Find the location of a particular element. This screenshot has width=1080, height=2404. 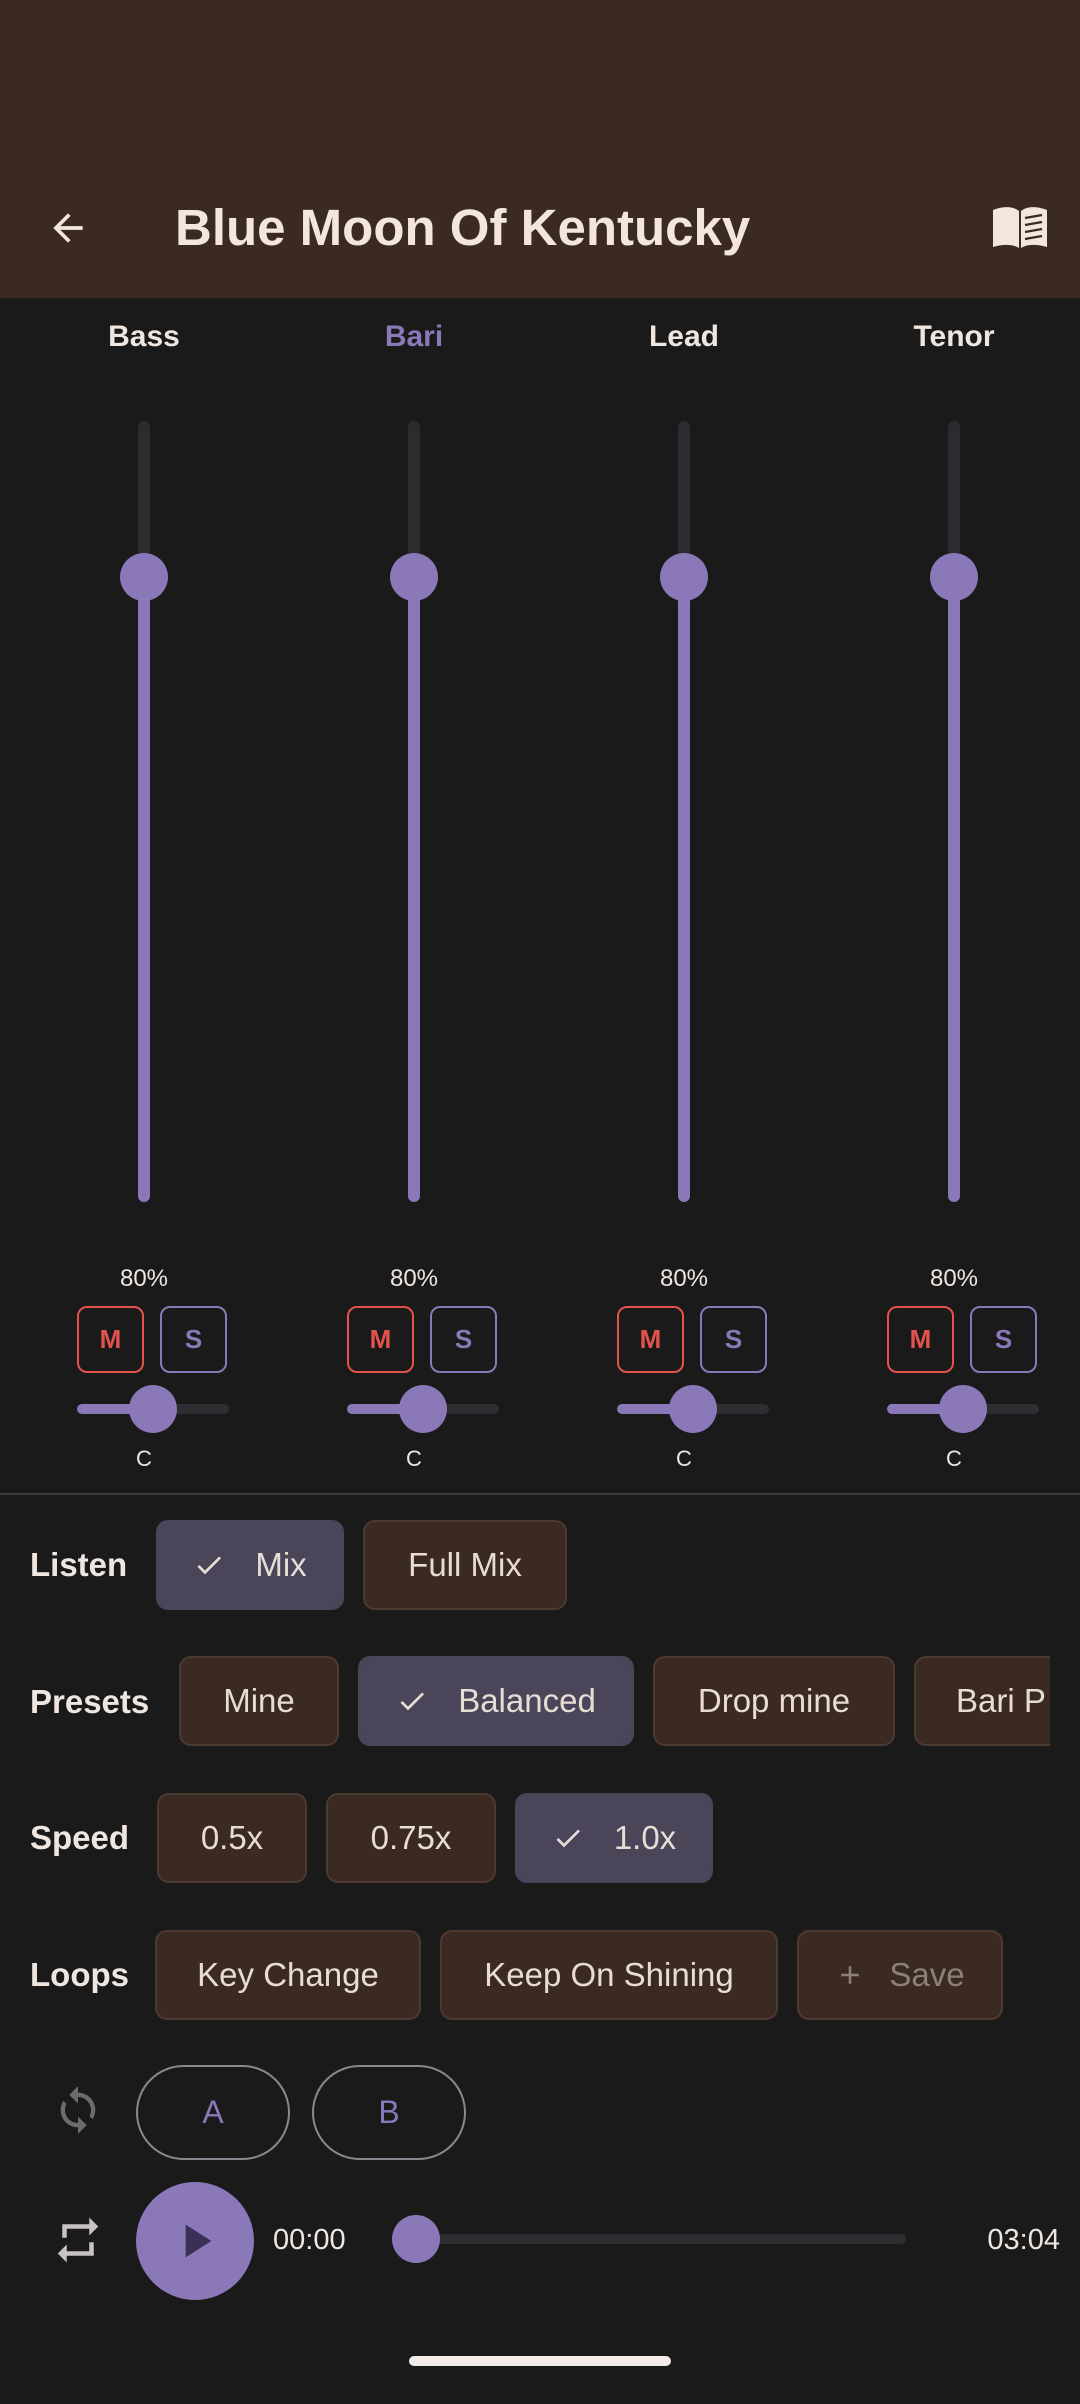

loop-key-change-chip: Key Change is located at coordinates (288, 1975).